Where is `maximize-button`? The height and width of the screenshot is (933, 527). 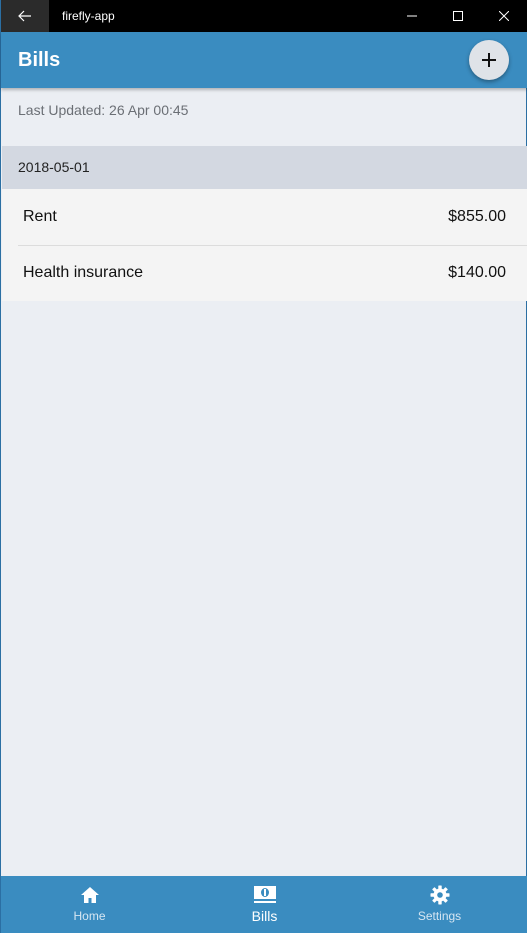
maximize-button is located at coordinates (458, 16).